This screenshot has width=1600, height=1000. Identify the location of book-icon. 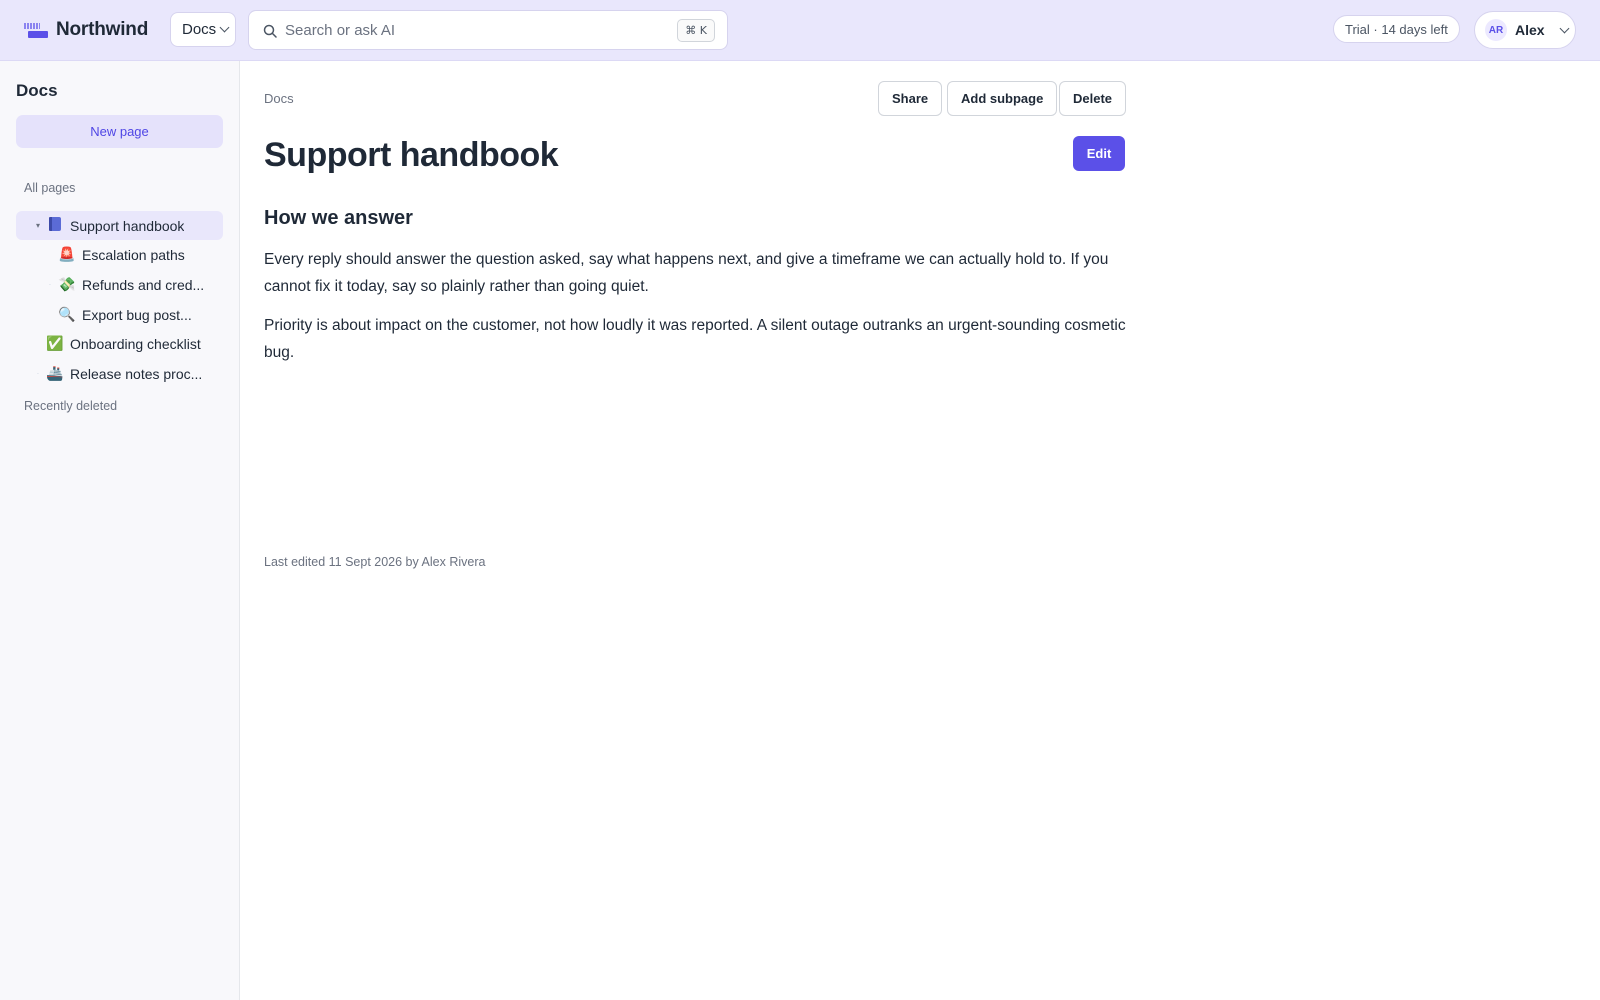
(55, 225).